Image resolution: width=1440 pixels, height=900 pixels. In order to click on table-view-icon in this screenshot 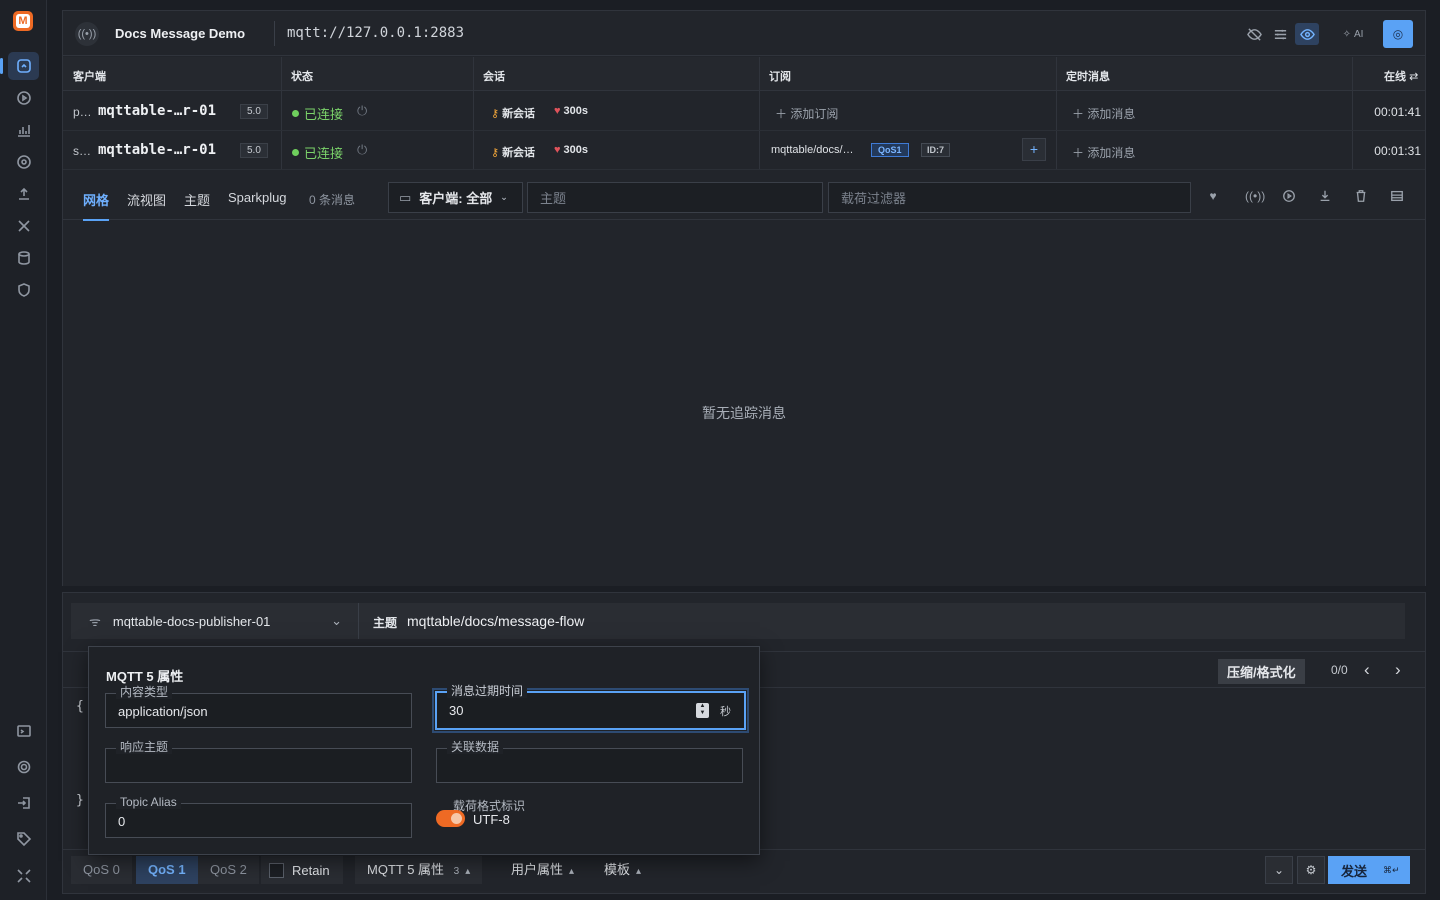, I will do `click(1397, 197)`.